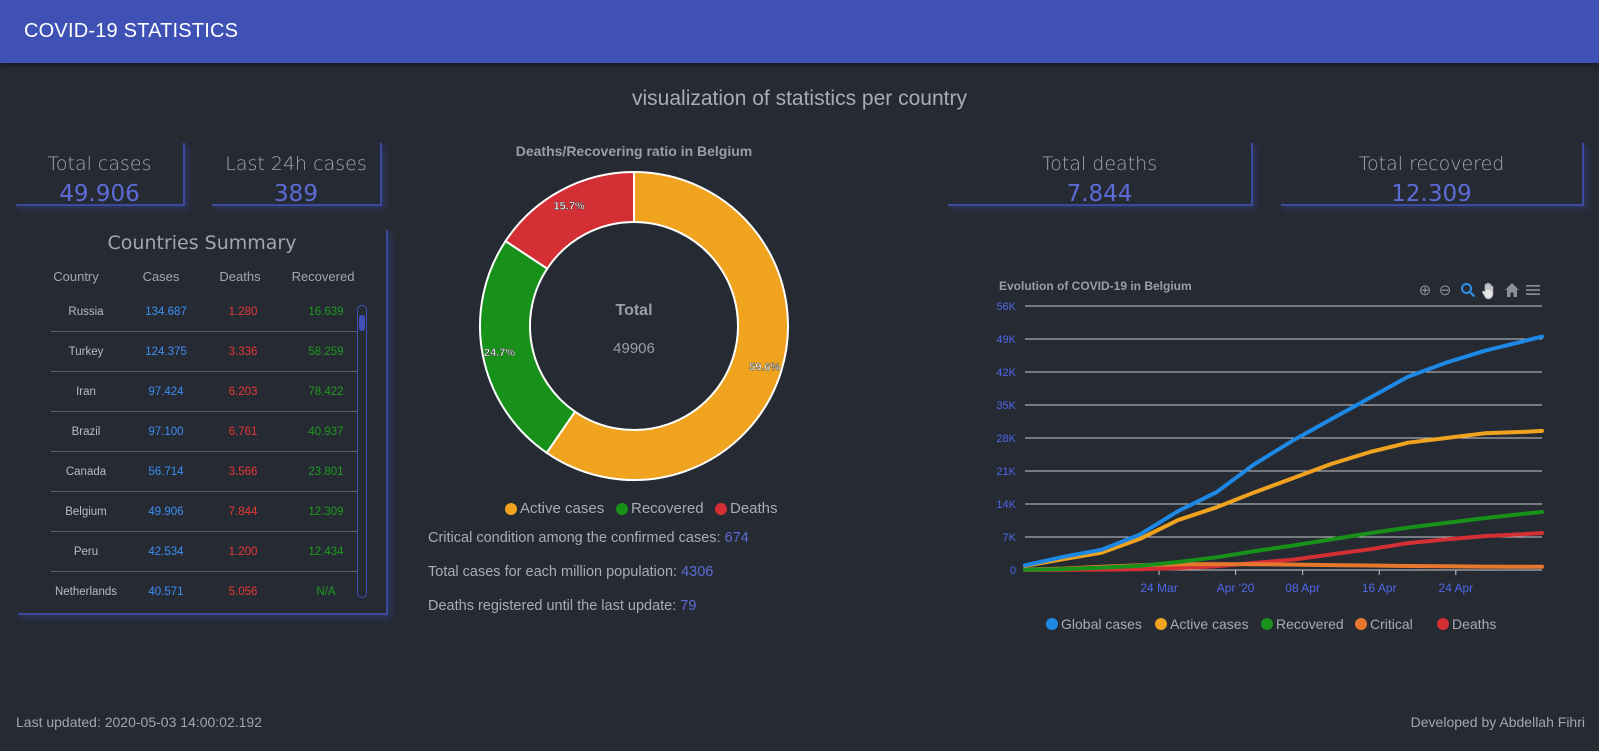 The width and height of the screenshot is (1599, 751). What do you see at coordinates (204, 392) in the screenshot?
I see `table-row: Iran 97.424 6.203 78.422` at bounding box center [204, 392].